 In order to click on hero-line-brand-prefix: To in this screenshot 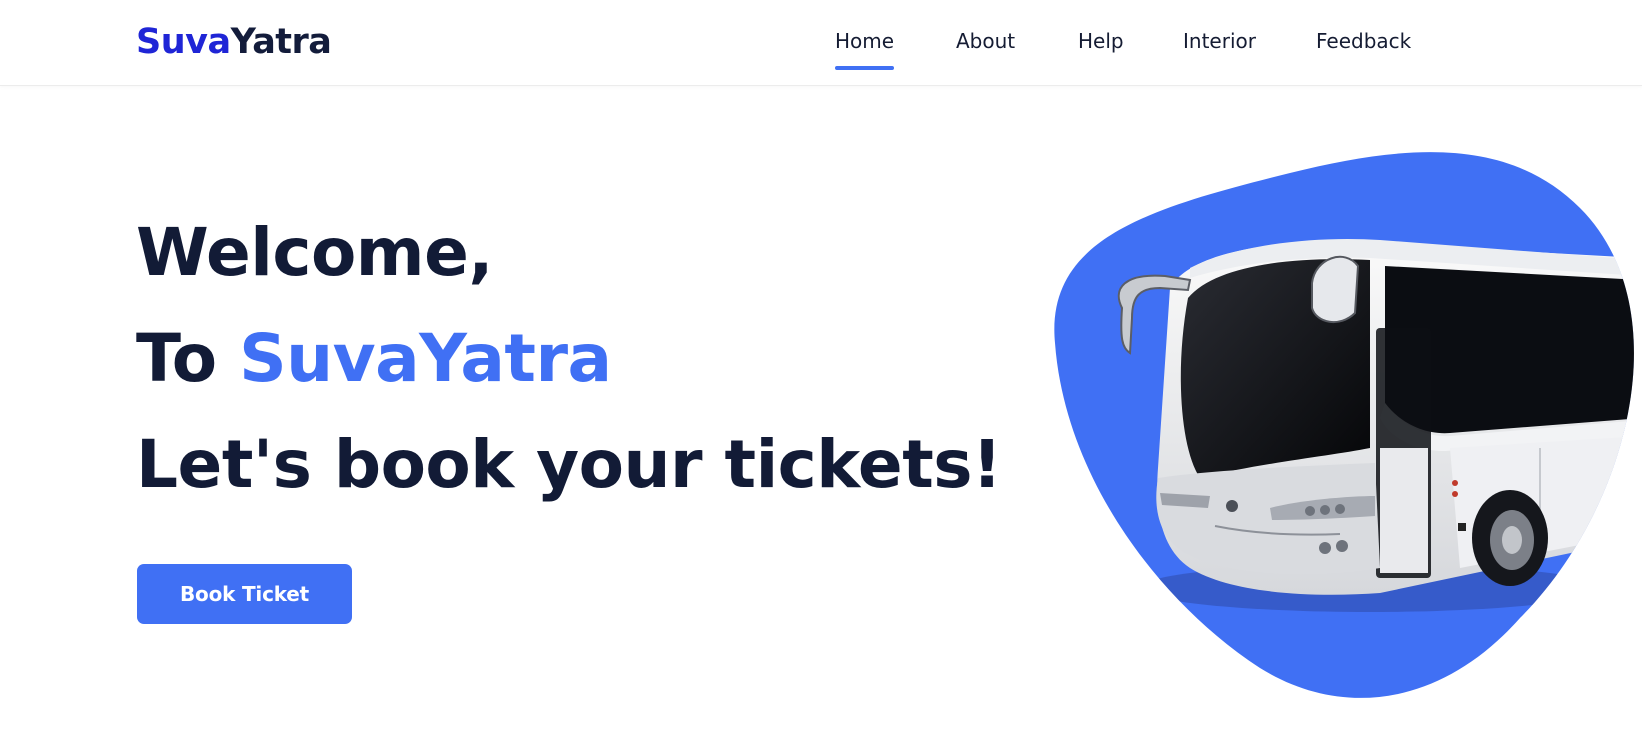, I will do `click(188, 358)`.